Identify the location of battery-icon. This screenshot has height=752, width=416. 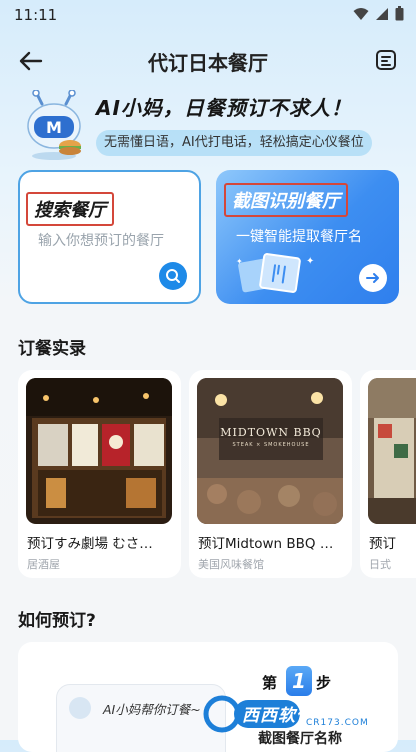
(399, 13).